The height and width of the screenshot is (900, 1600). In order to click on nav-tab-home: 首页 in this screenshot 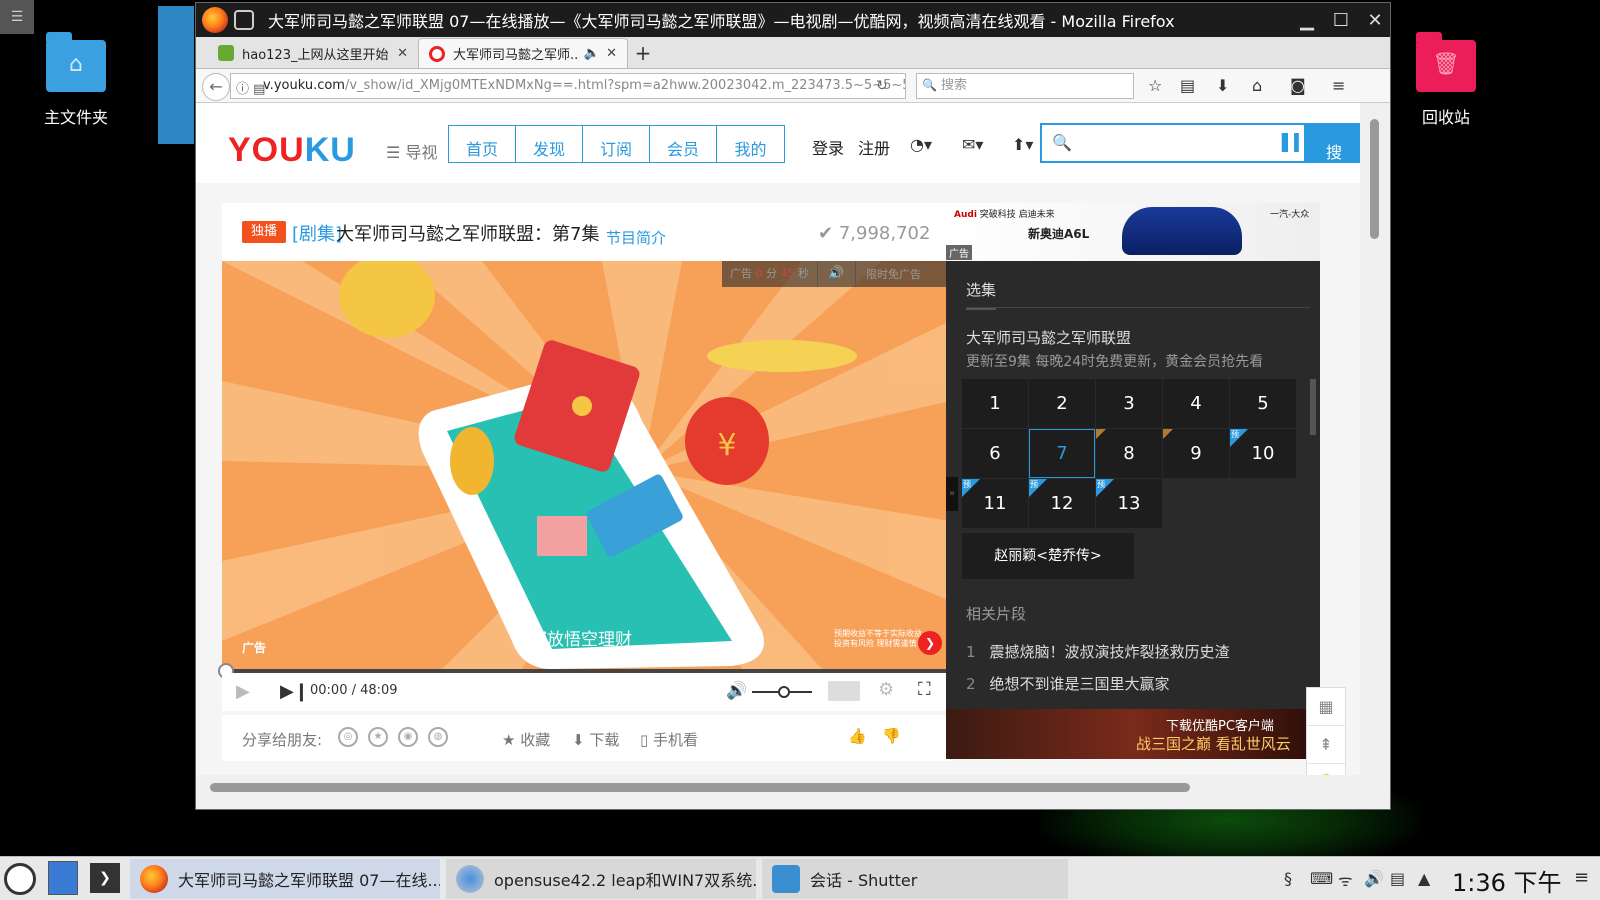, I will do `click(482, 144)`.